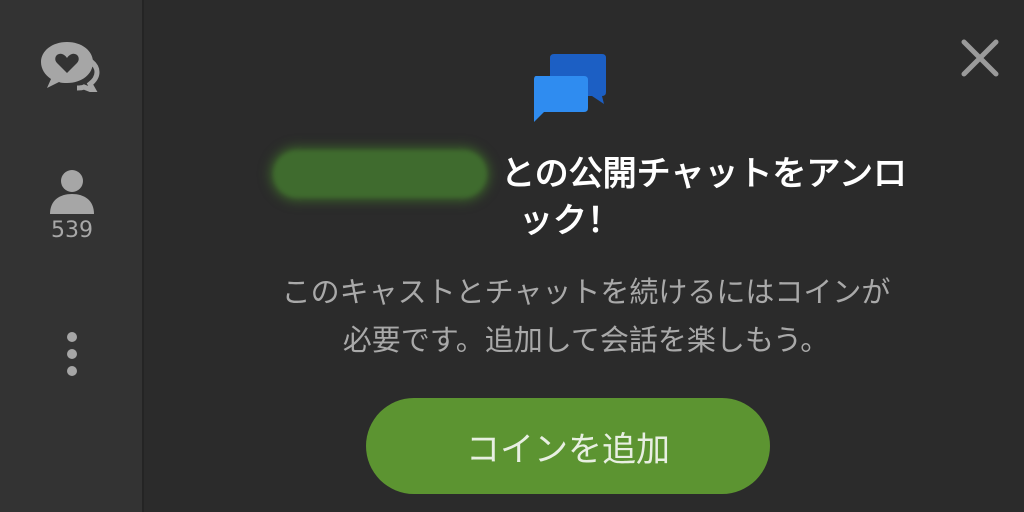  I want to click on sidebar: 539, so click(72, 256).